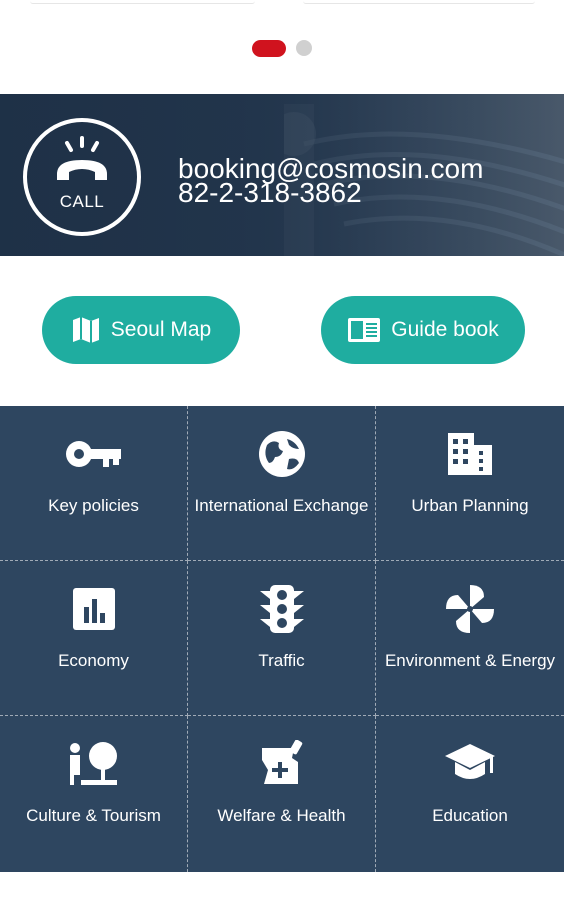 The image size is (564, 900). Describe the element at coordinates (142, 2) in the screenshot. I see `carousel-card-previous` at that location.